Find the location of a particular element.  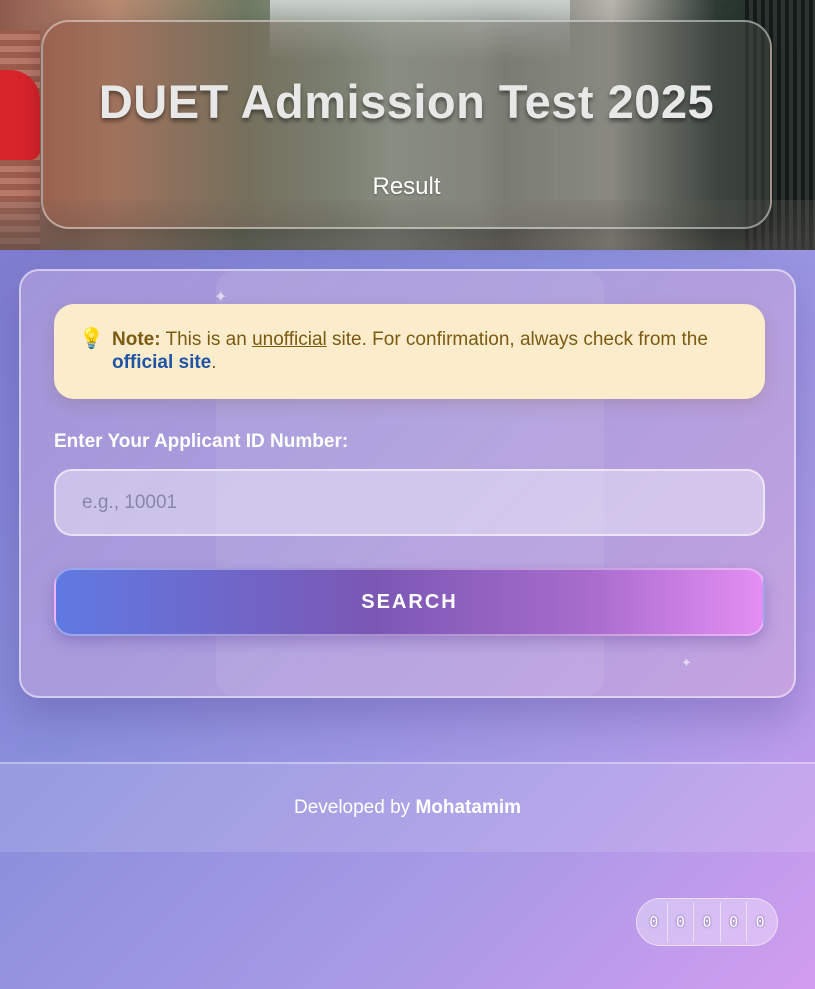

note-text-after: . is located at coordinates (214, 362).